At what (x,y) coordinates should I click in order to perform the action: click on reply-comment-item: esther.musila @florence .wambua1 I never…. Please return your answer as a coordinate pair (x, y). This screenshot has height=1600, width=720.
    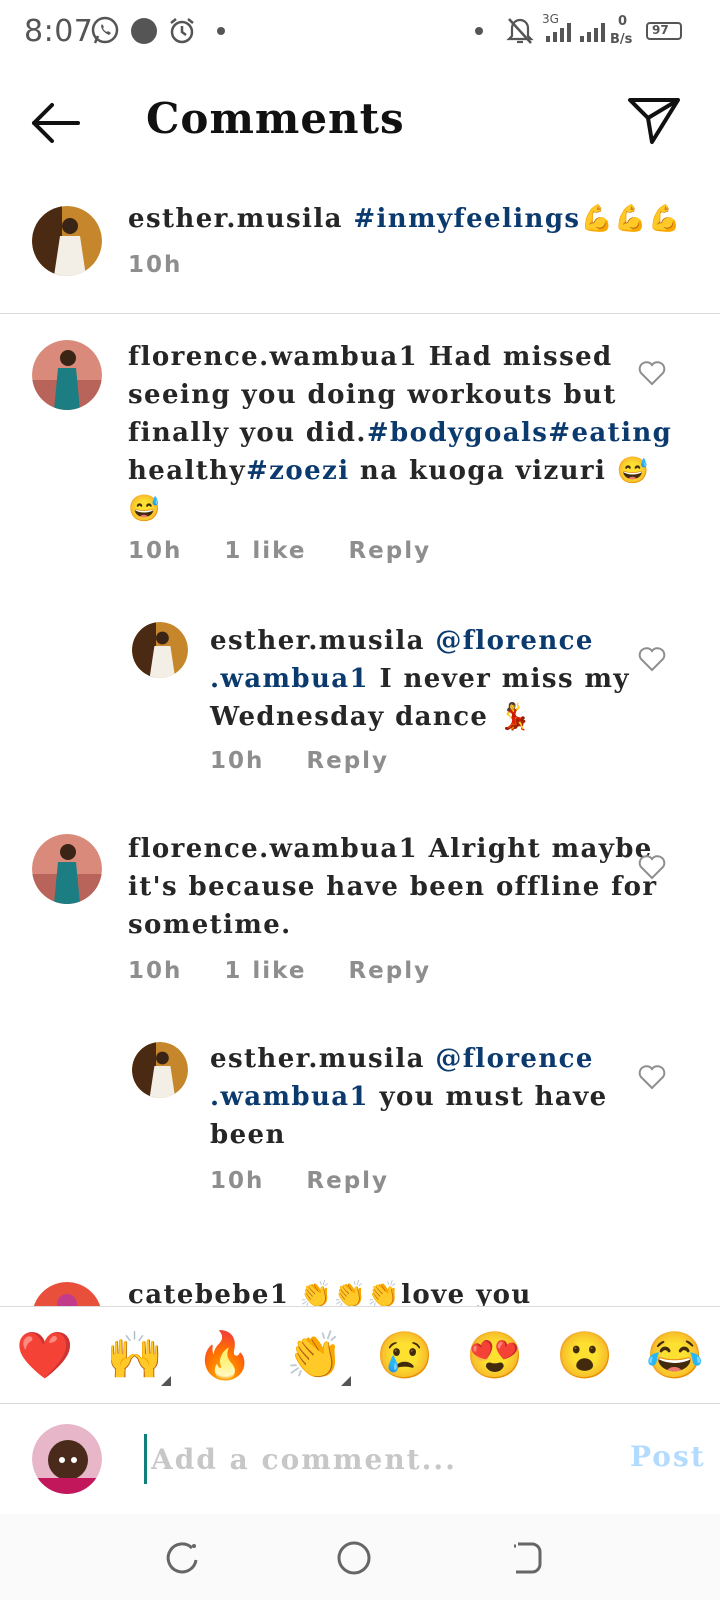
    Looking at the image, I should click on (360, 701).